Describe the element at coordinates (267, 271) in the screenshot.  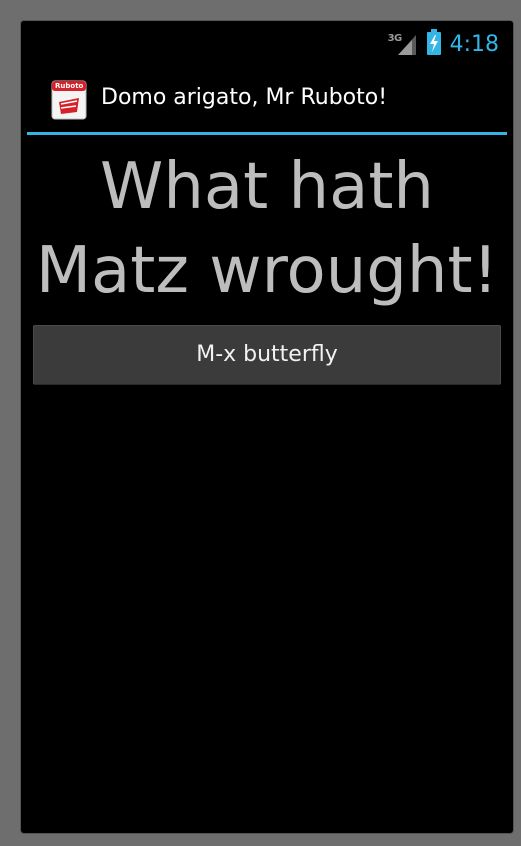
I see `headline-line-2: Matz wrought!` at that location.